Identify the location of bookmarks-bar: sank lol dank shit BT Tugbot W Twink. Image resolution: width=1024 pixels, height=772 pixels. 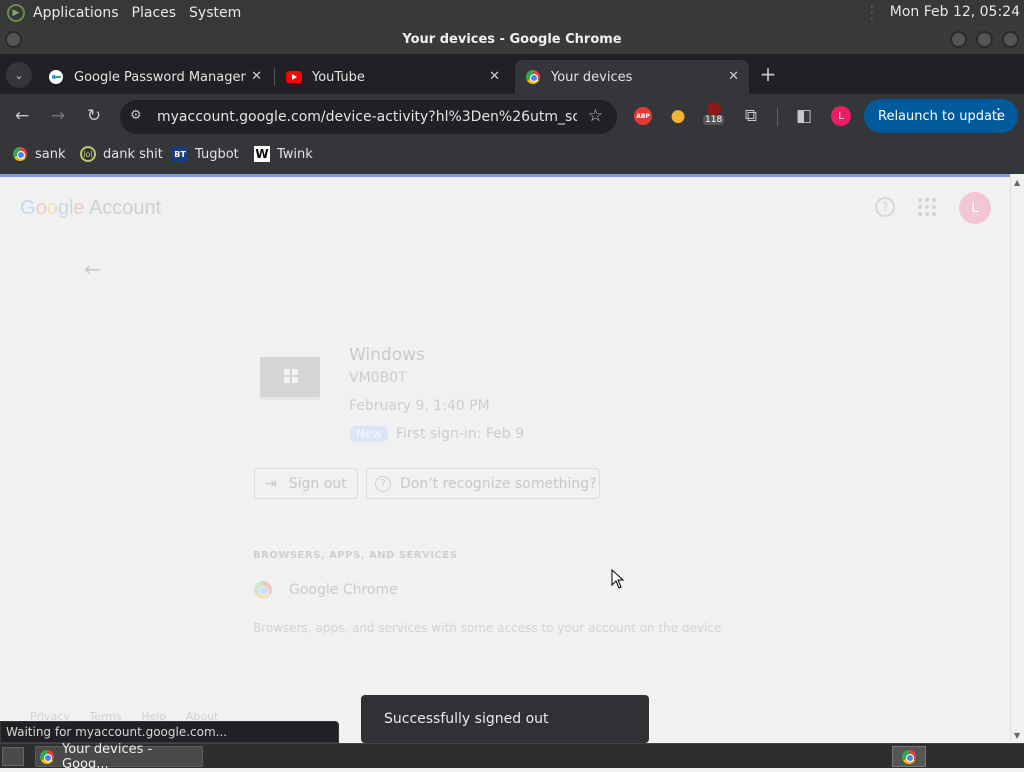
(512, 156).